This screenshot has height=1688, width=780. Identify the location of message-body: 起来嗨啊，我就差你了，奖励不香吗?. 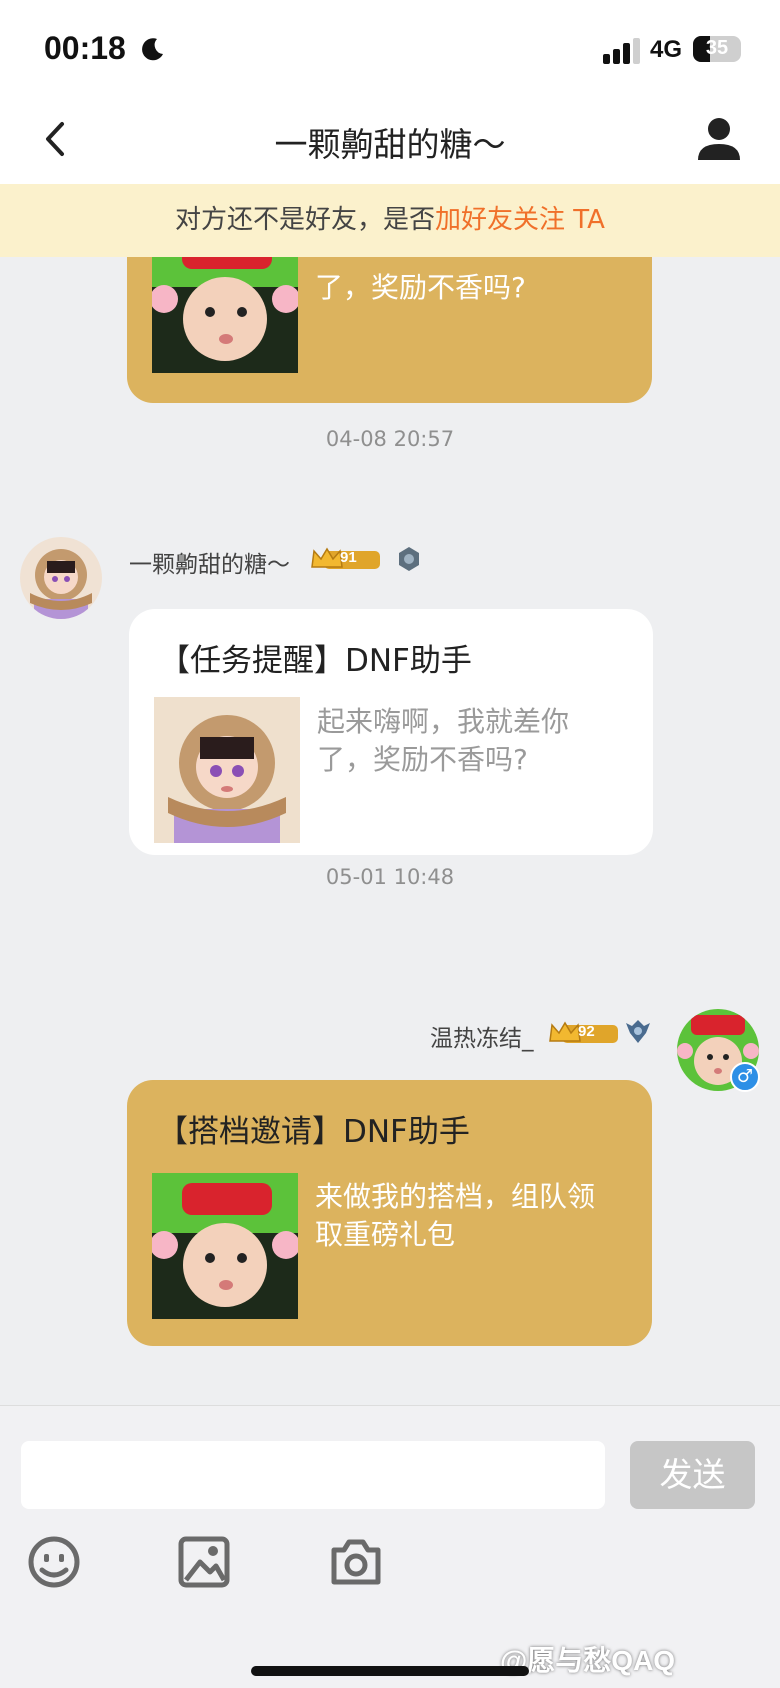
(443, 740).